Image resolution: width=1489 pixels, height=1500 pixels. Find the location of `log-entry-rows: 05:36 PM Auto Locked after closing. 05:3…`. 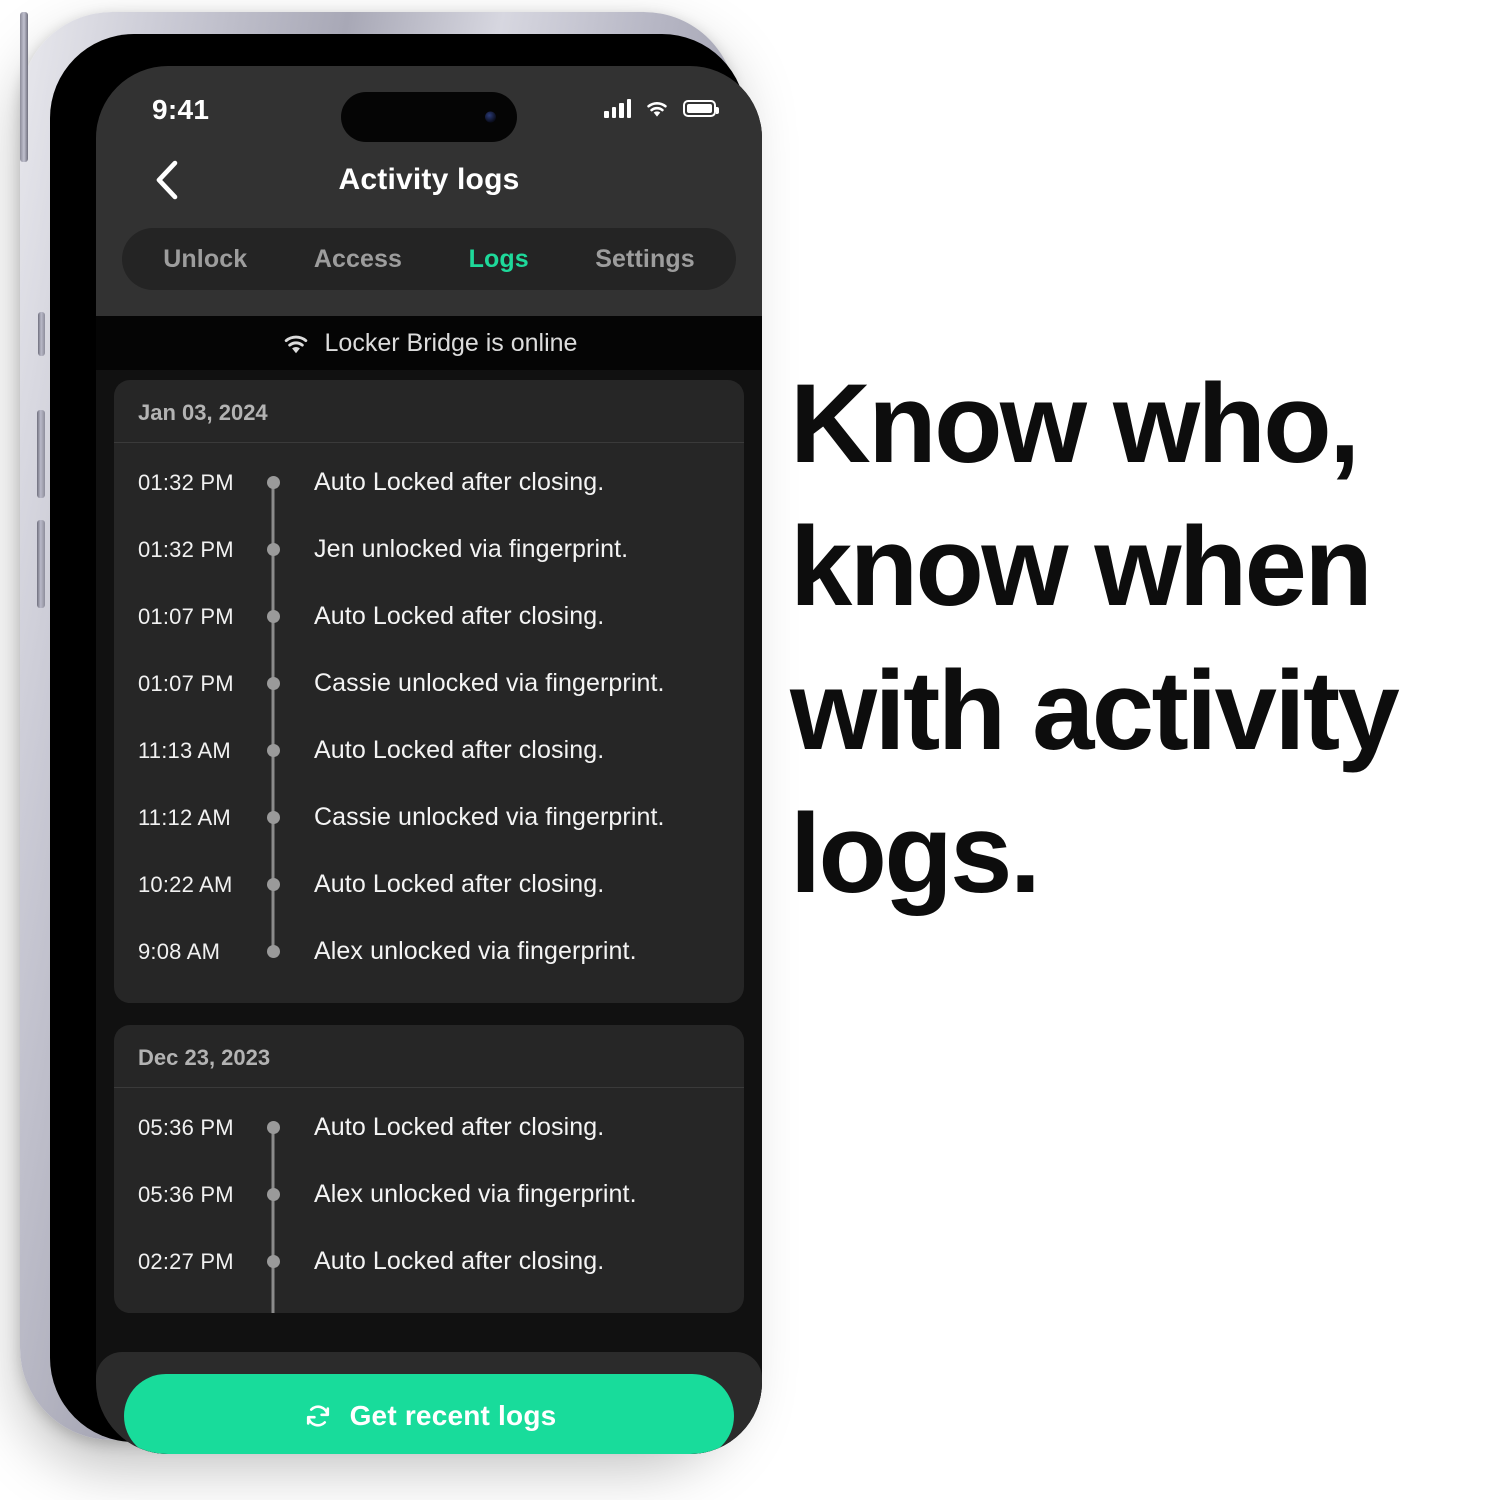

log-entry-rows: 05:36 PM Auto Locked after closing. 05:3… is located at coordinates (429, 1200).